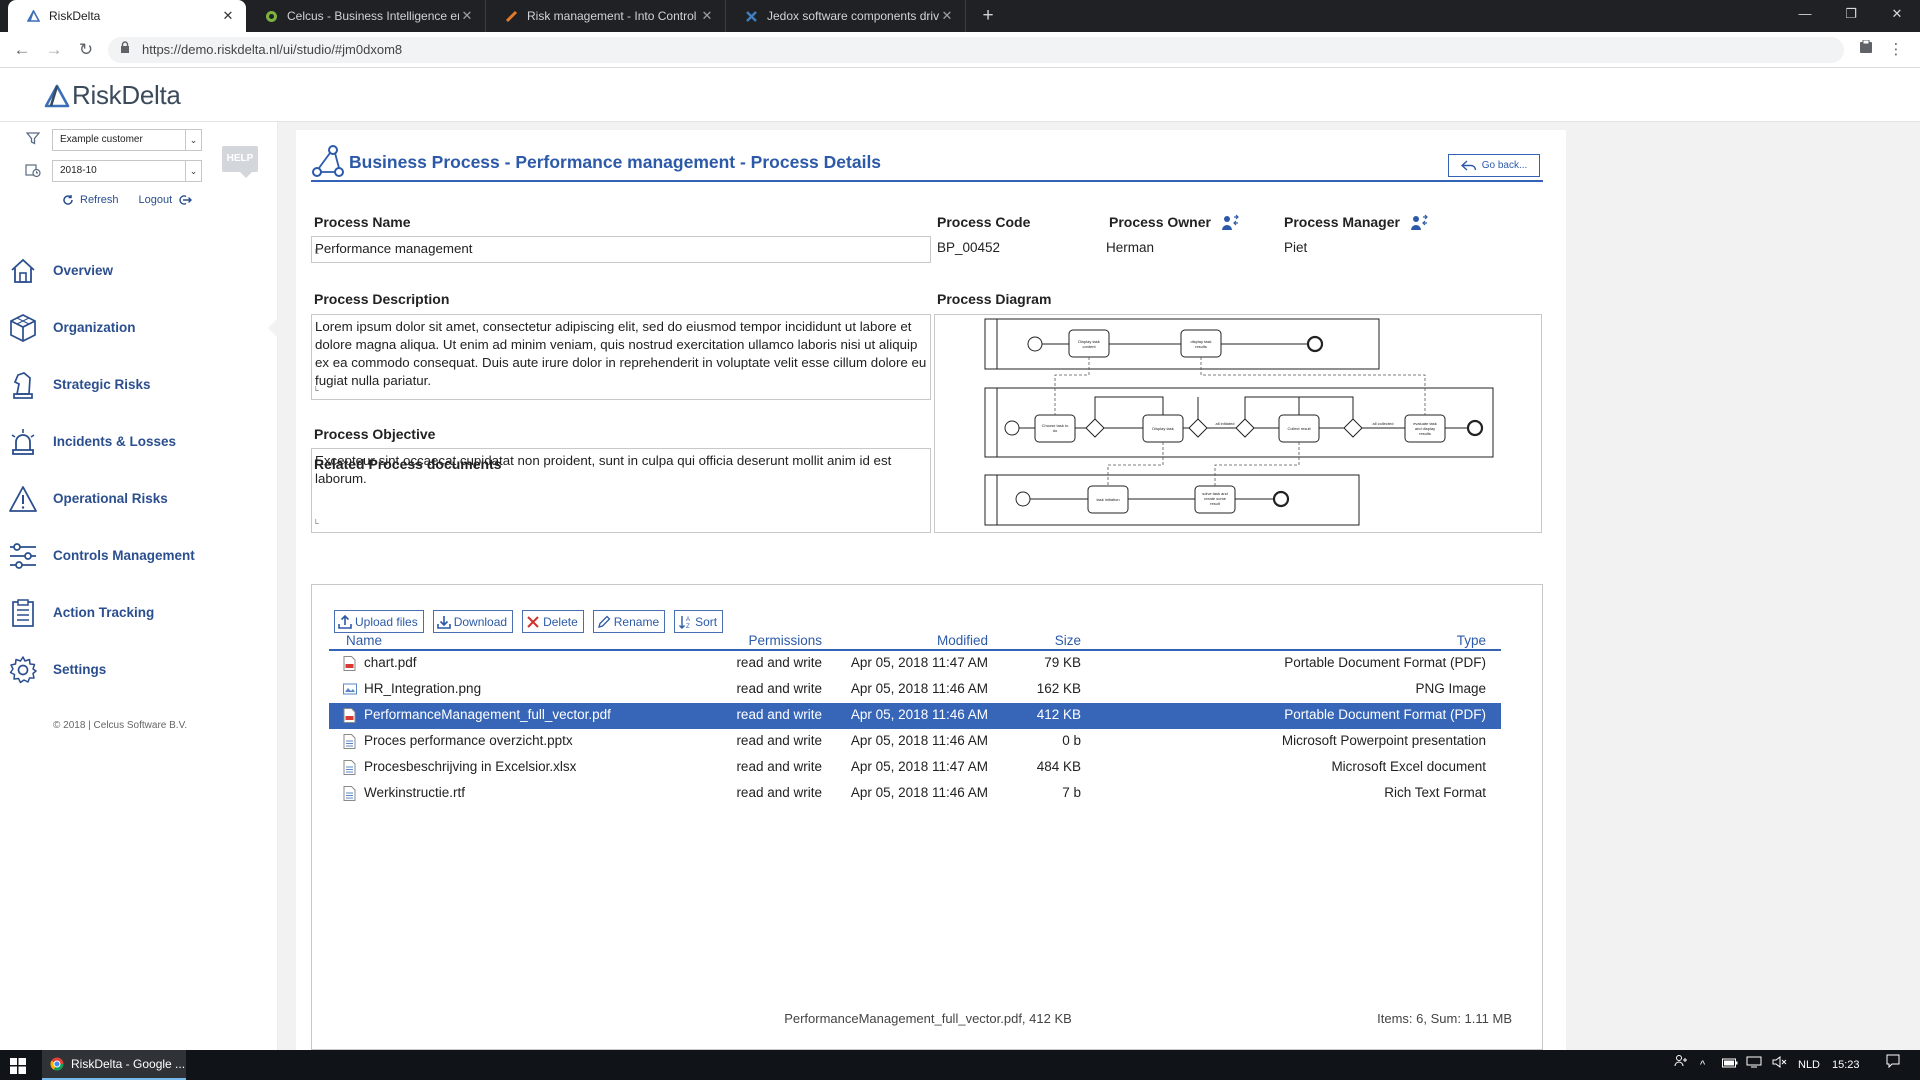  What do you see at coordinates (415, 792) in the screenshot?
I see `file-name: Werkinstructie.rtf` at bounding box center [415, 792].